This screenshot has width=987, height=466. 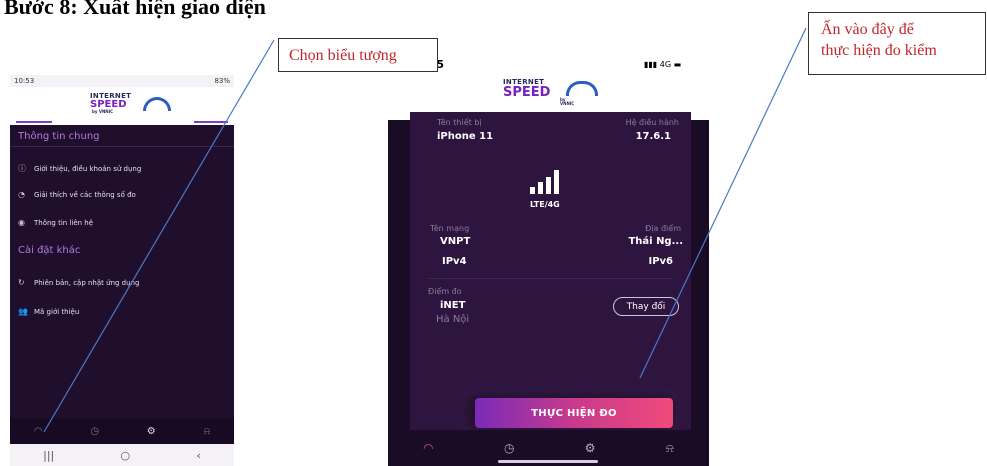 I want to click on pointer-line-tap-here, so click(x=723, y=203).